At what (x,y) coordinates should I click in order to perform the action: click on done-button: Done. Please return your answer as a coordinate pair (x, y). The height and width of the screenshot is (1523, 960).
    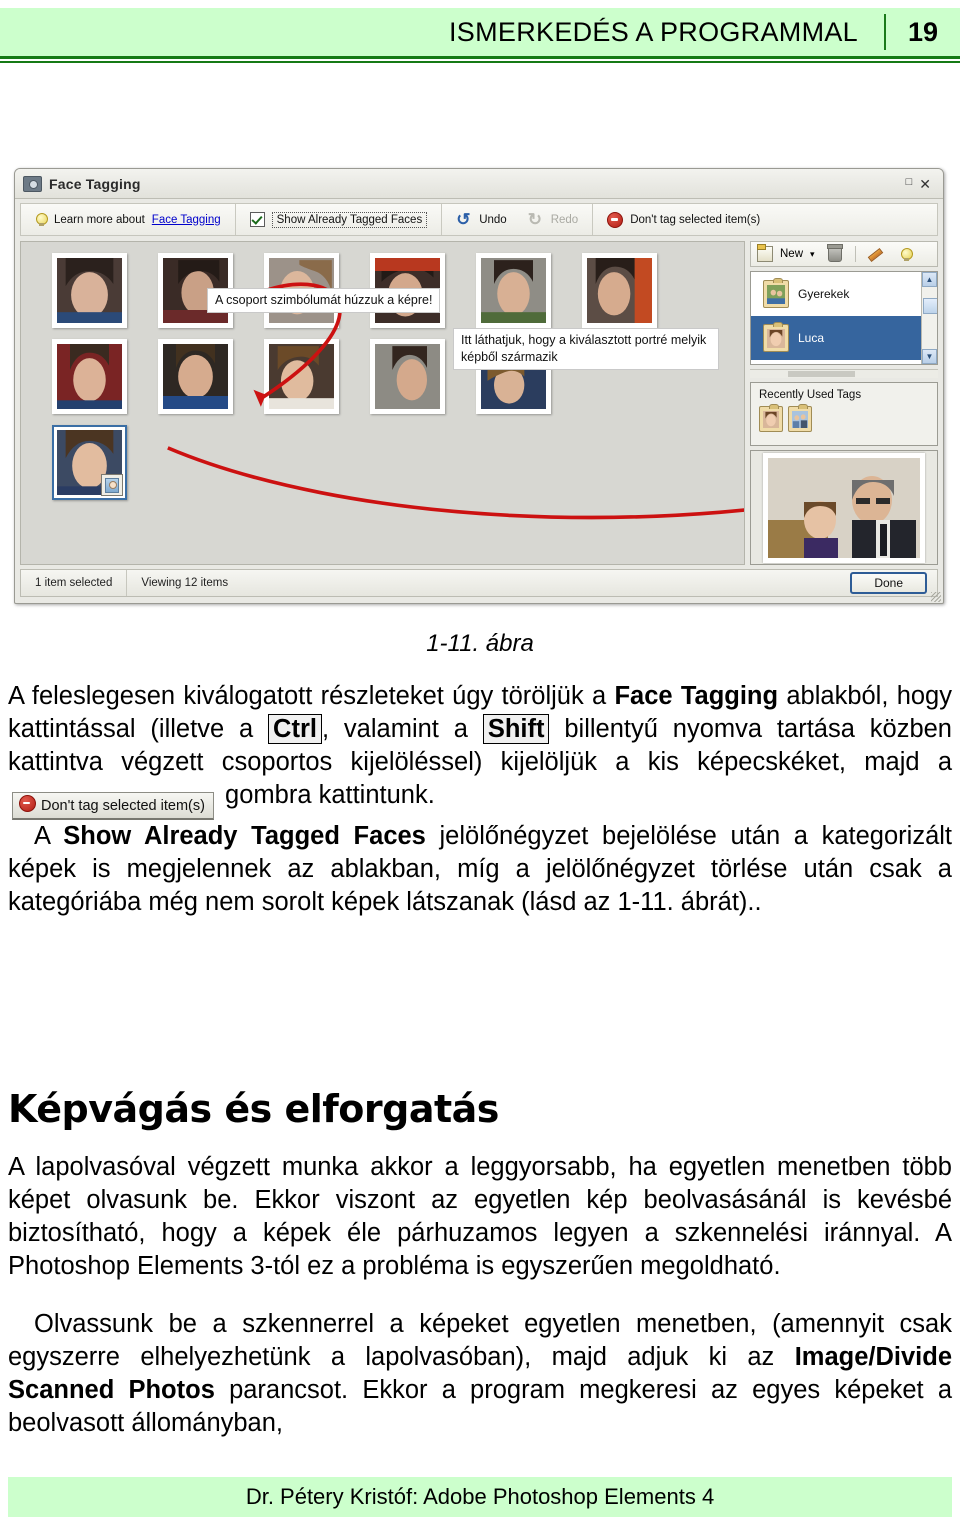
    Looking at the image, I should click on (888, 583).